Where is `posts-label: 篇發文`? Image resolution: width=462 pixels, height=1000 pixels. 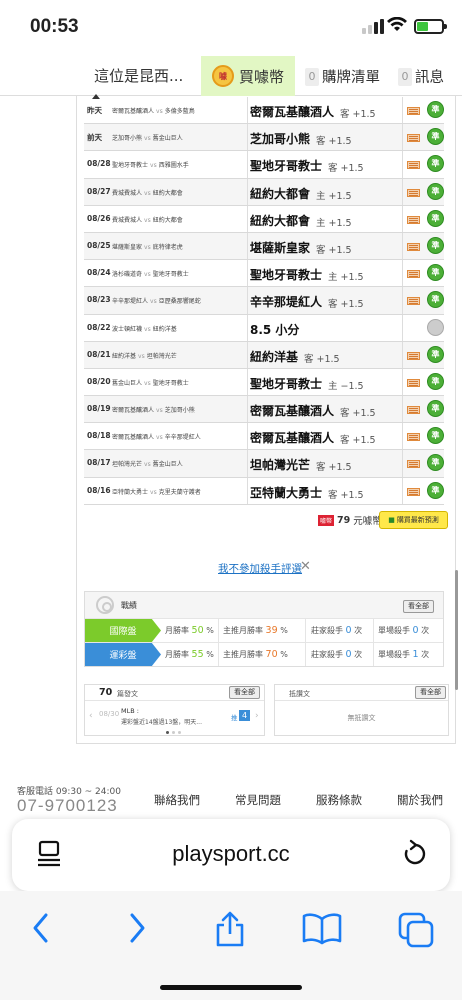 posts-label: 篇發文 is located at coordinates (127, 694).